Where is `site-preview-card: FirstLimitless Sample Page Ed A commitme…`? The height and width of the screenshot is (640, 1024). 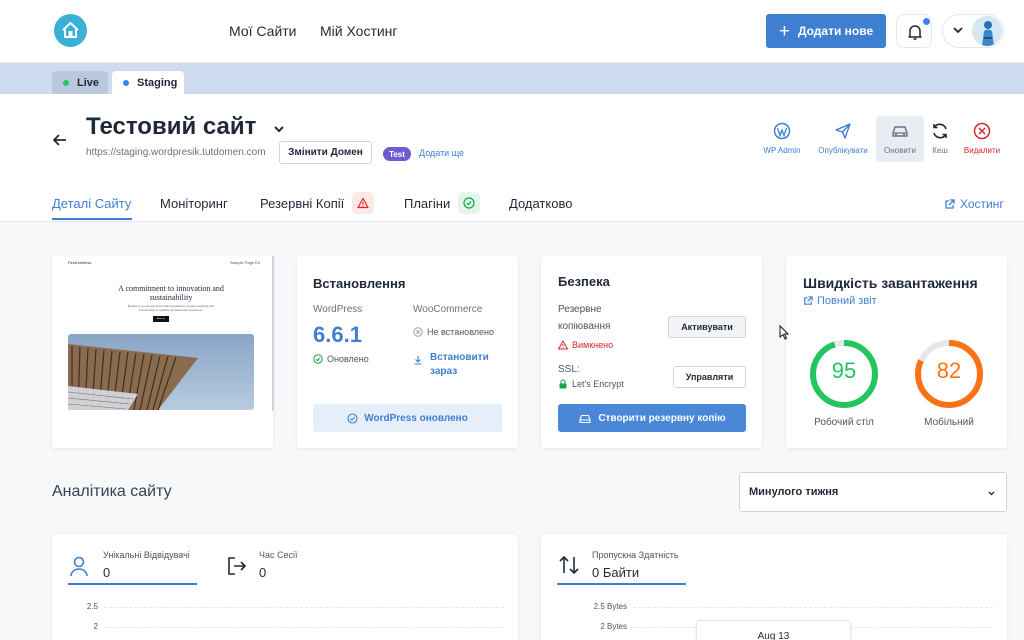
site-preview-card: FirstLimitless Sample Page Ed A commitme… is located at coordinates (163, 352).